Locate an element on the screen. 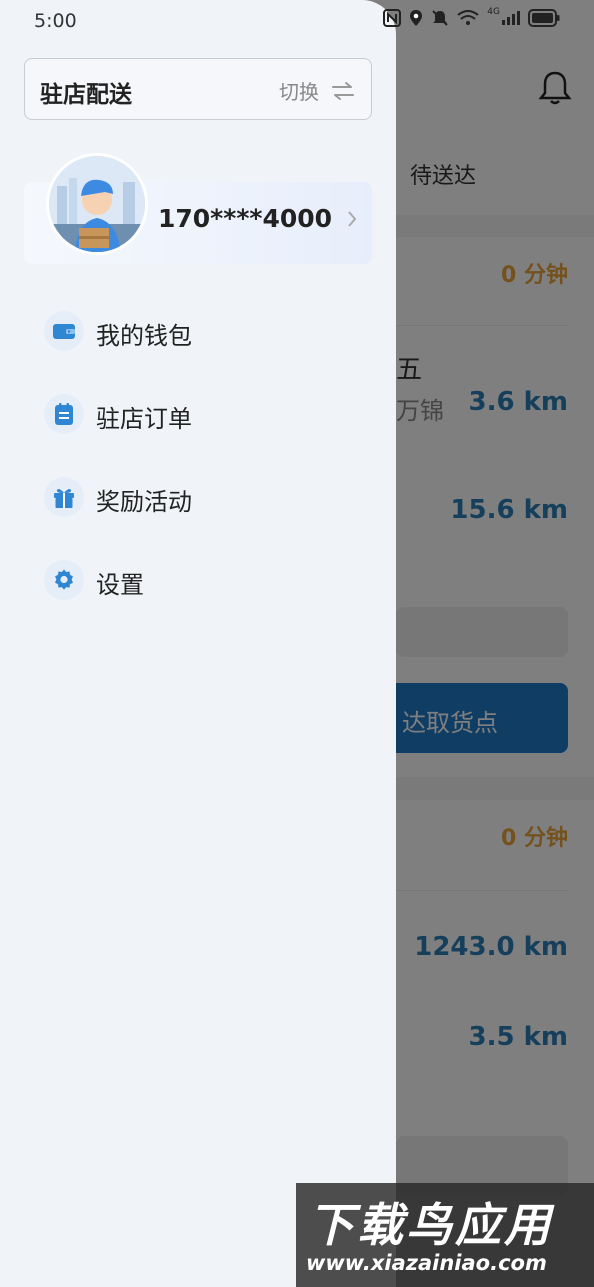  menu-label: 设置 is located at coordinates (120, 585).